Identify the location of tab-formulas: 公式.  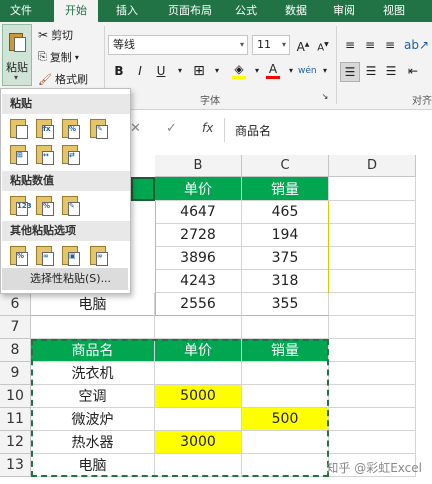
(246, 11).